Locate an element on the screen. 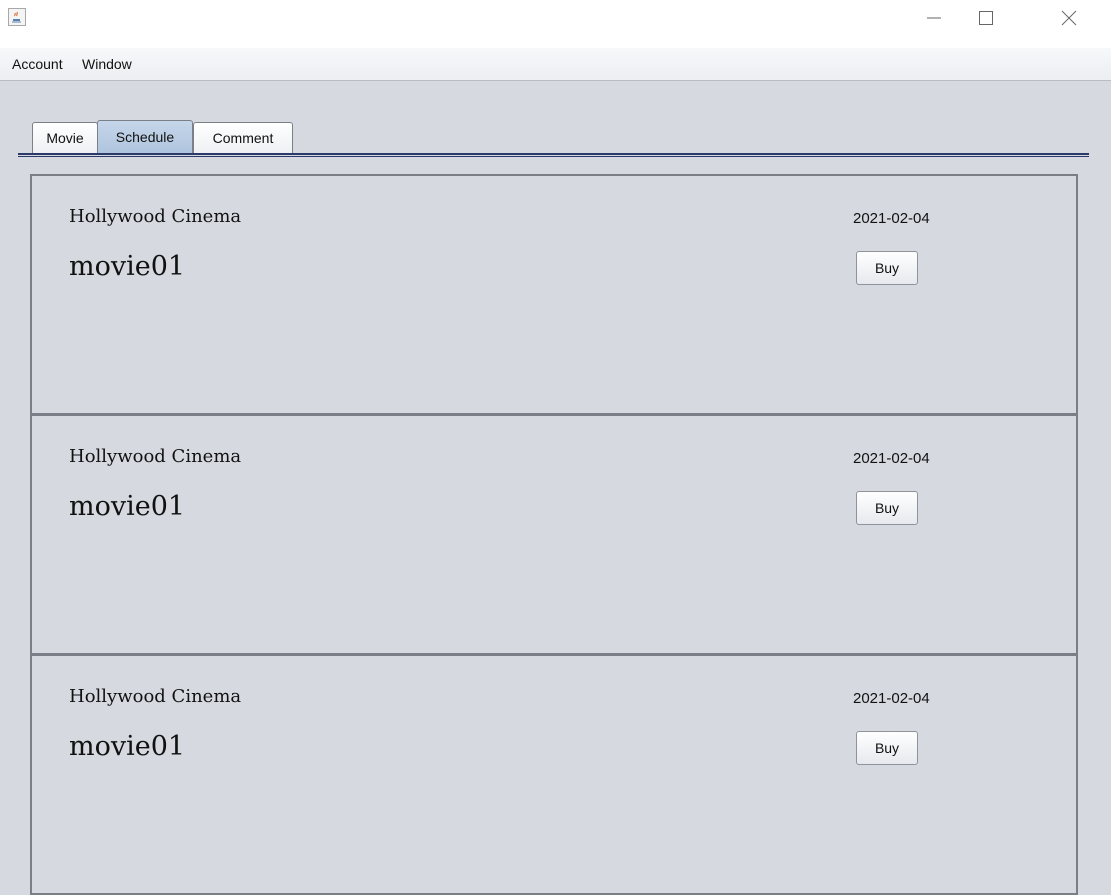 The width and height of the screenshot is (1111, 895). minimize-button is located at coordinates (934, 18).